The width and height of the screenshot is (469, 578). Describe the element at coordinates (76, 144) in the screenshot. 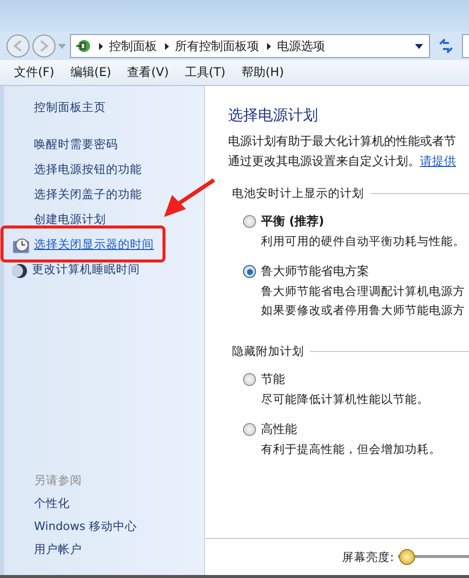

I see `sidebar-link: 唤醒时需要密码` at that location.